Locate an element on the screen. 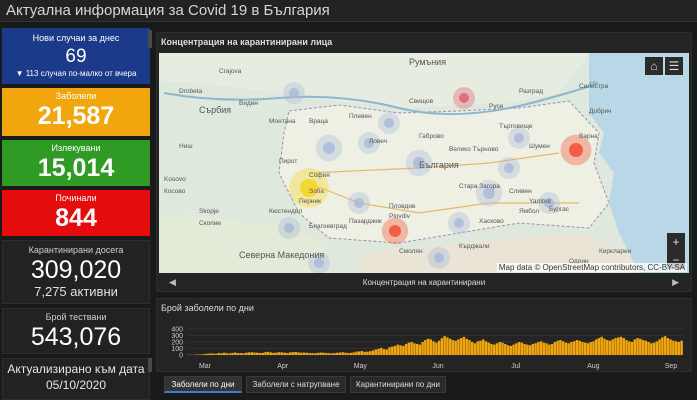 The height and width of the screenshot is (400, 697). next-arrow-icon: ▶ is located at coordinates (675, 282).